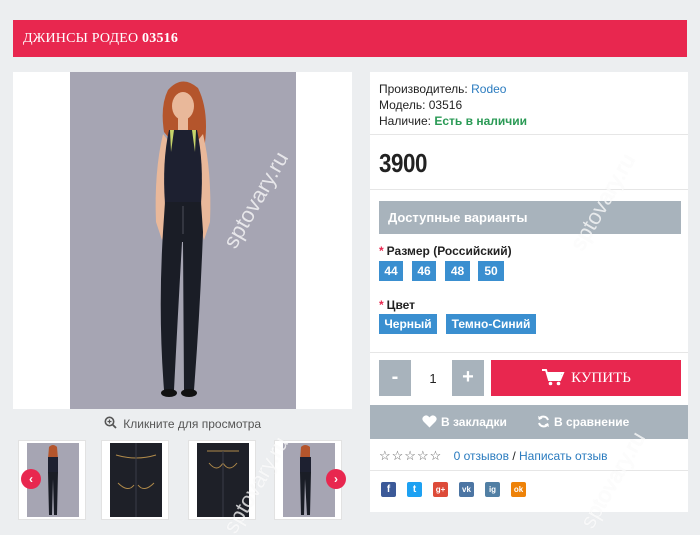 The height and width of the screenshot is (535, 700). Describe the element at coordinates (192, 424) in the screenshot. I see `zoom-caption-text: Кликните для просмотра` at that location.